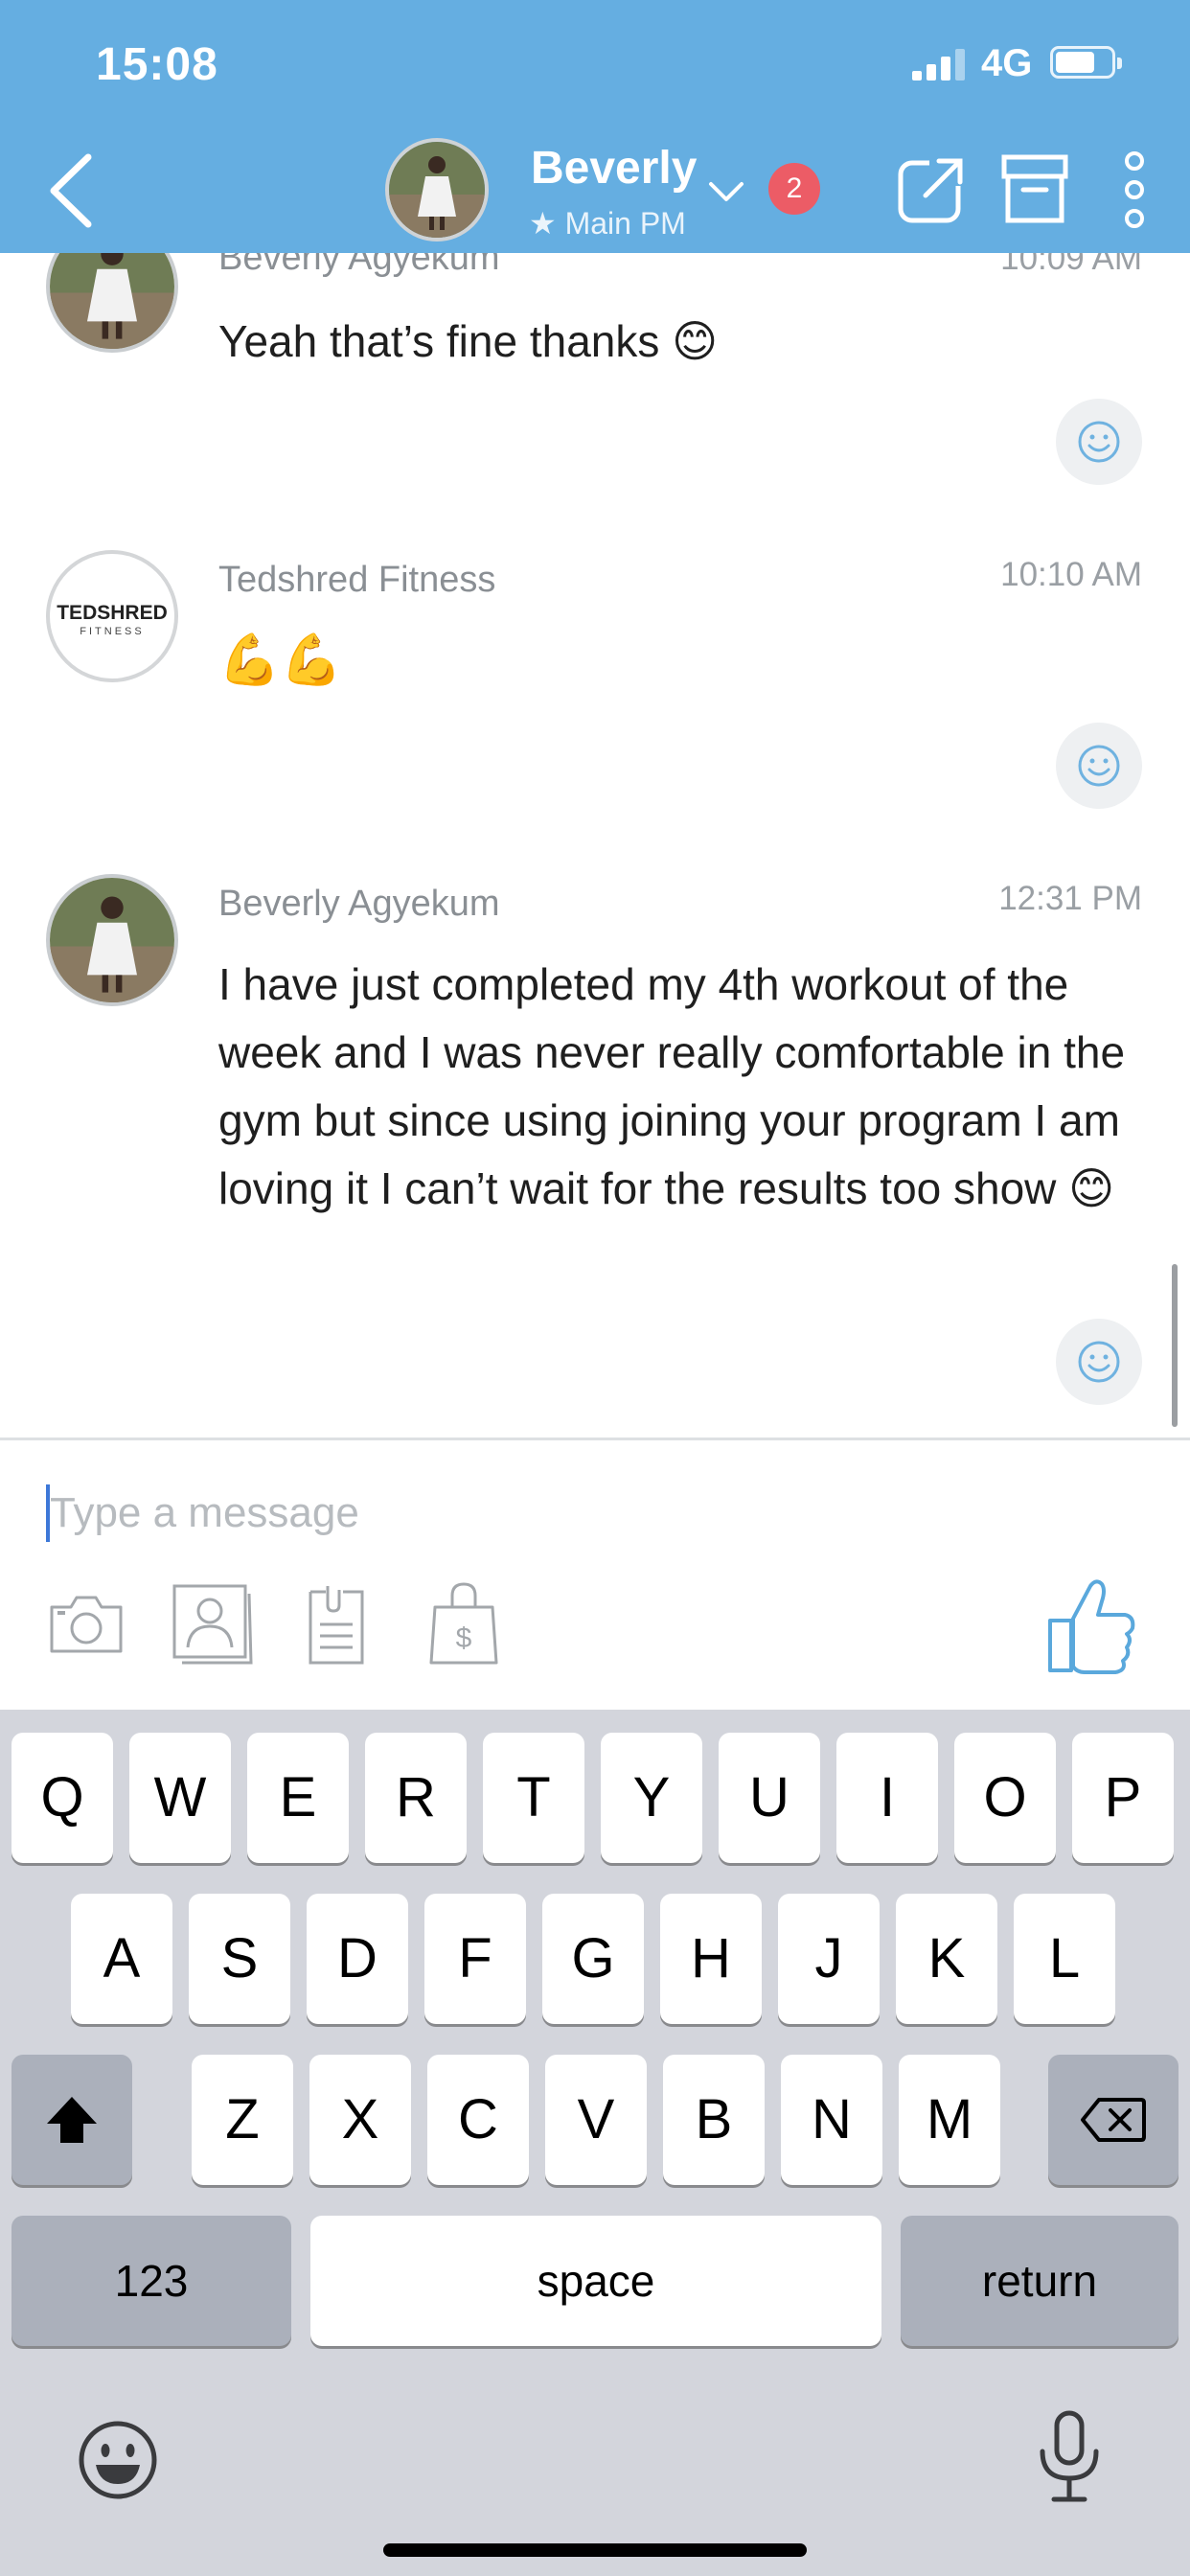 This screenshot has height=2576, width=1190. I want to click on unread-badge: 2, so click(794, 189).